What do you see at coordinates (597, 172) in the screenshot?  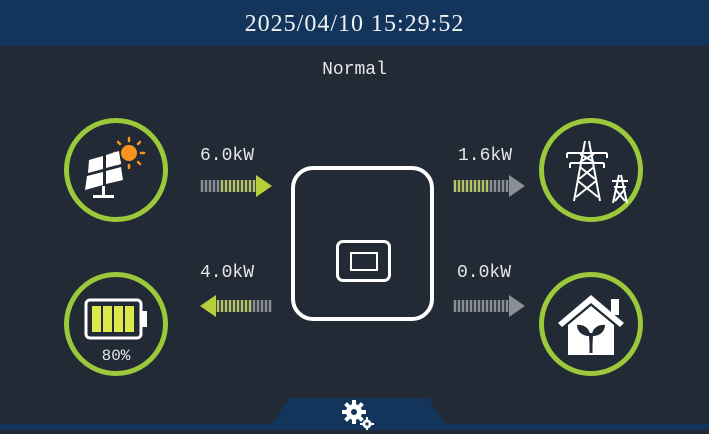 I see `power-tower-icon` at bounding box center [597, 172].